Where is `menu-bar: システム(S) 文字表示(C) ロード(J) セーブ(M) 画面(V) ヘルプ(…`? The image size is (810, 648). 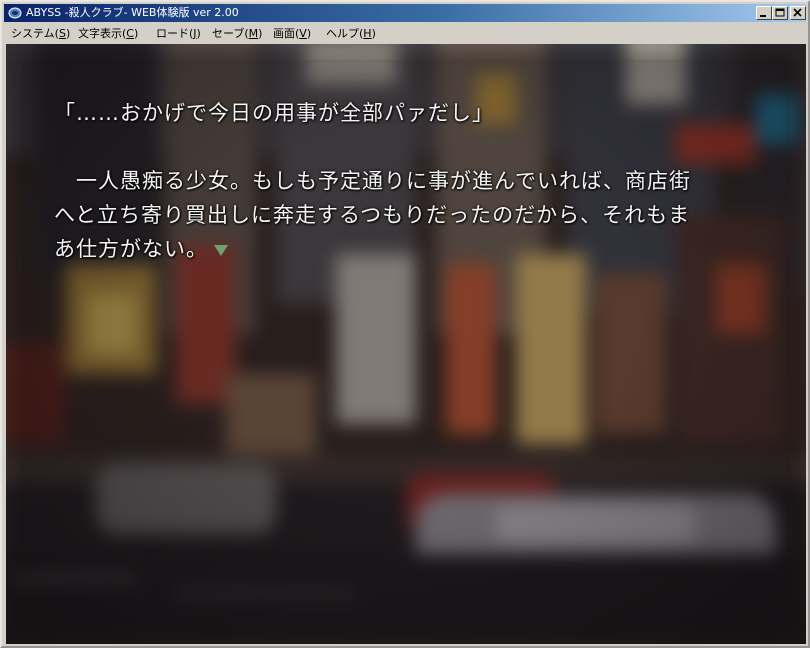
menu-bar: システム(S) 文字表示(C) ロード(J) セーブ(M) 画面(V) ヘルプ(… is located at coordinates (405, 32).